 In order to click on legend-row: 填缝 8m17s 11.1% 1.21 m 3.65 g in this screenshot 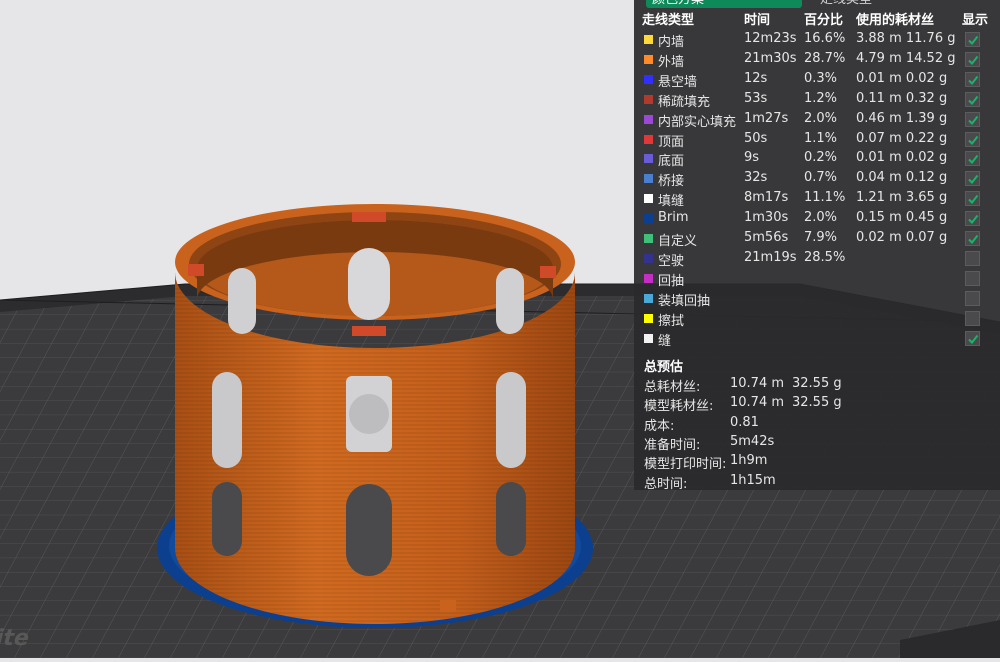, I will do `click(817, 199)`.